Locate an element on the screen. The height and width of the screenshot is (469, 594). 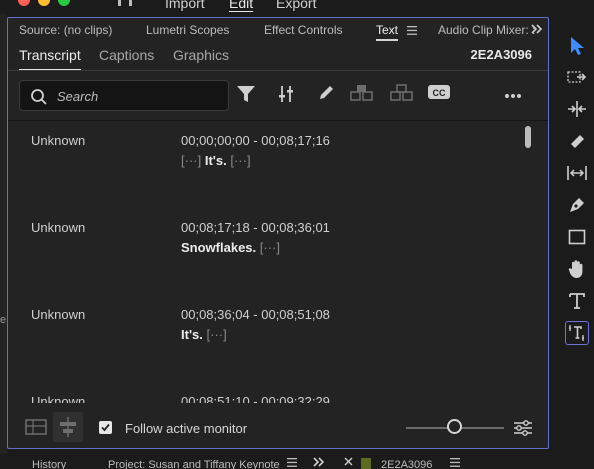
minimize-window-button is located at coordinates (44, 3).